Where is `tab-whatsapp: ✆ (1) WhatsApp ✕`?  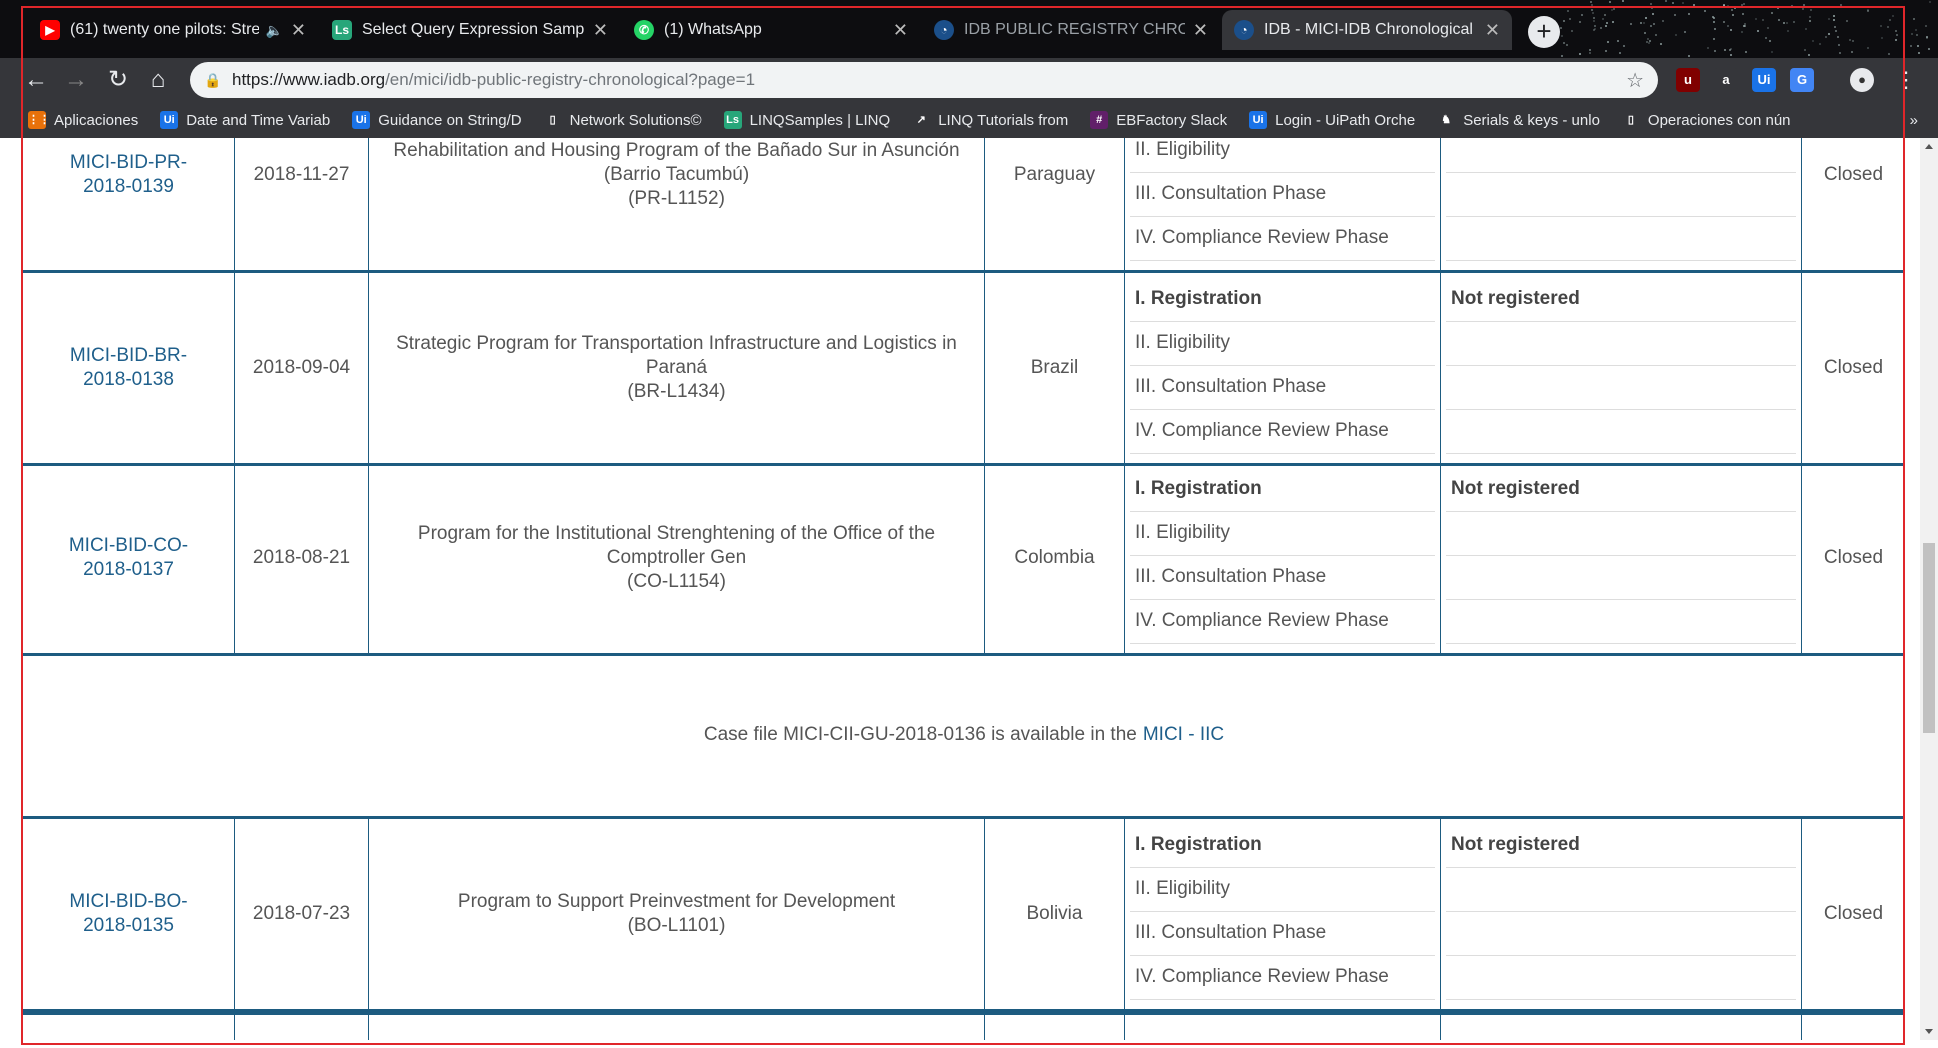
tab-whatsapp: ✆ (1) WhatsApp ✕ is located at coordinates (771, 30).